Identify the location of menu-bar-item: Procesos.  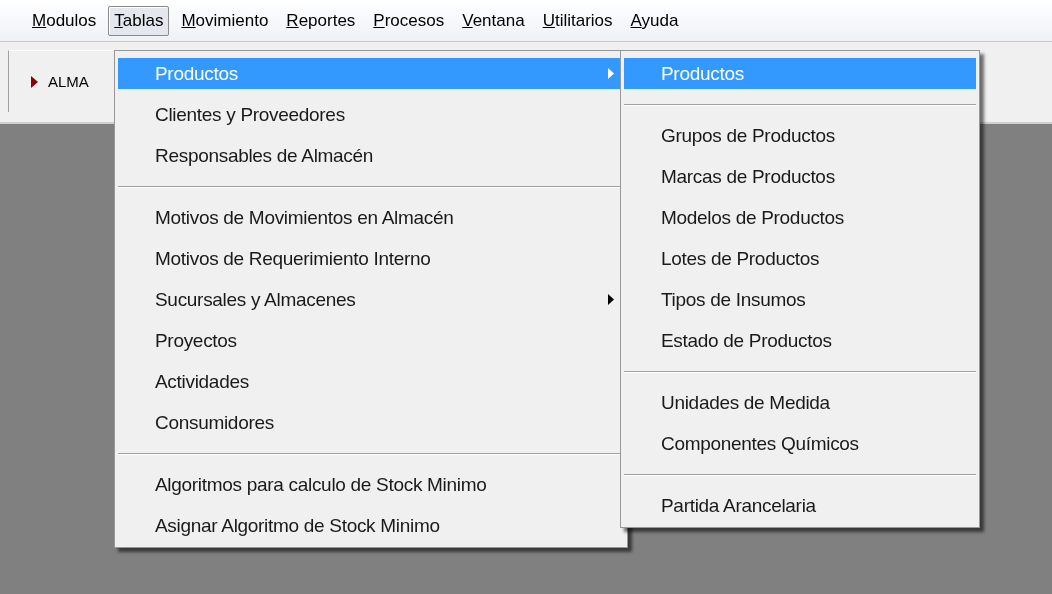
(409, 20).